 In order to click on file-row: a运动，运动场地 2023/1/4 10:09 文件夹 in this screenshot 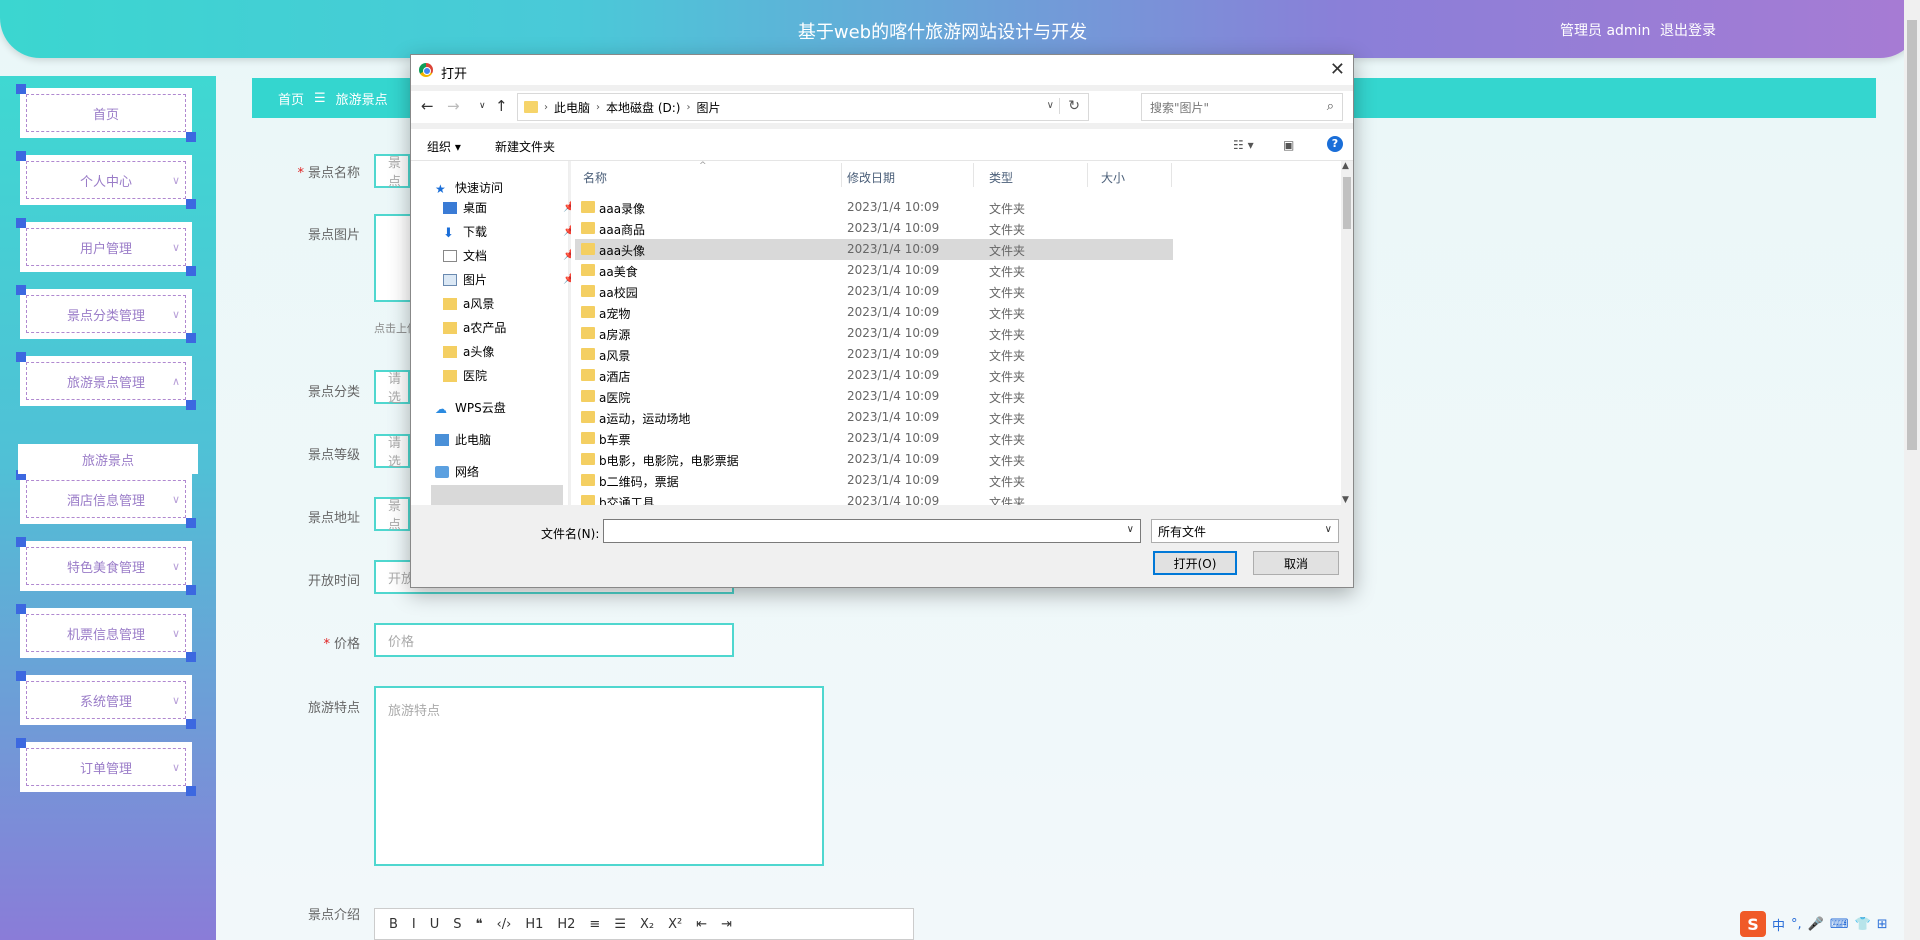, I will do `click(874, 417)`.